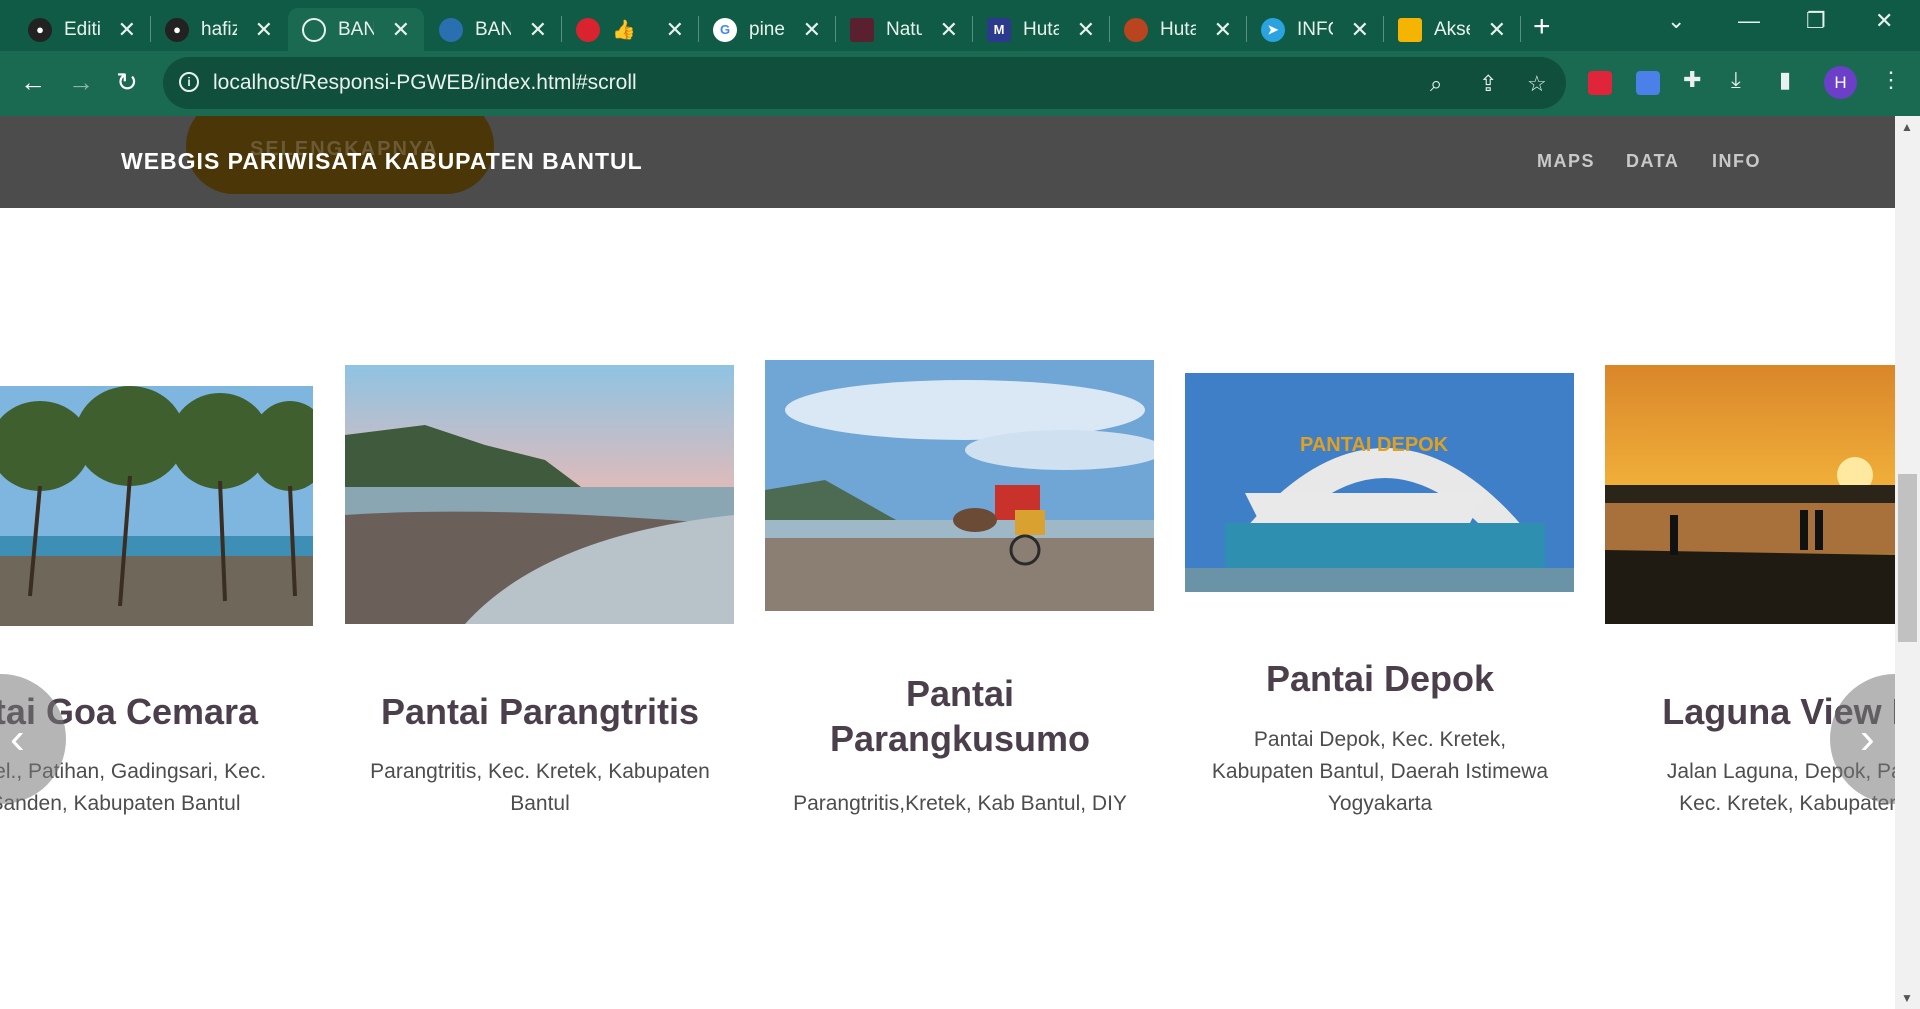 This screenshot has height=1009, width=1920. What do you see at coordinates (1542, 27) in the screenshot?
I see `new-tab-button: +` at bounding box center [1542, 27].